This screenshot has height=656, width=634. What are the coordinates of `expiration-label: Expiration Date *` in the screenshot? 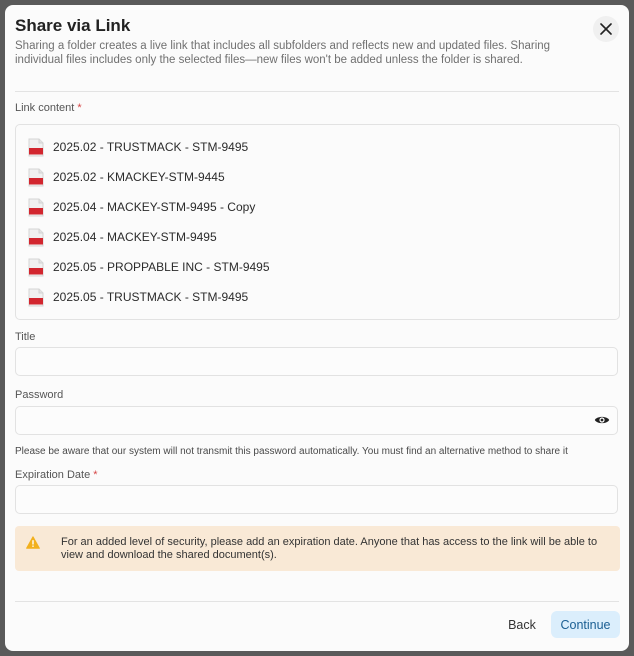 It's located at (56, 475).